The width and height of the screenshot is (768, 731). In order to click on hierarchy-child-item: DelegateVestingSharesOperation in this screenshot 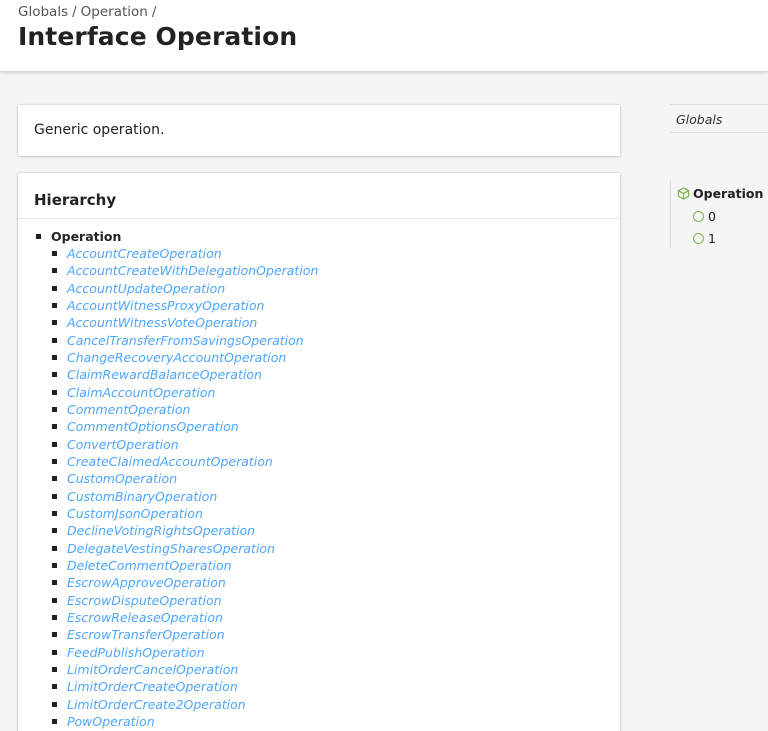, I will do `click(185, 548)`.